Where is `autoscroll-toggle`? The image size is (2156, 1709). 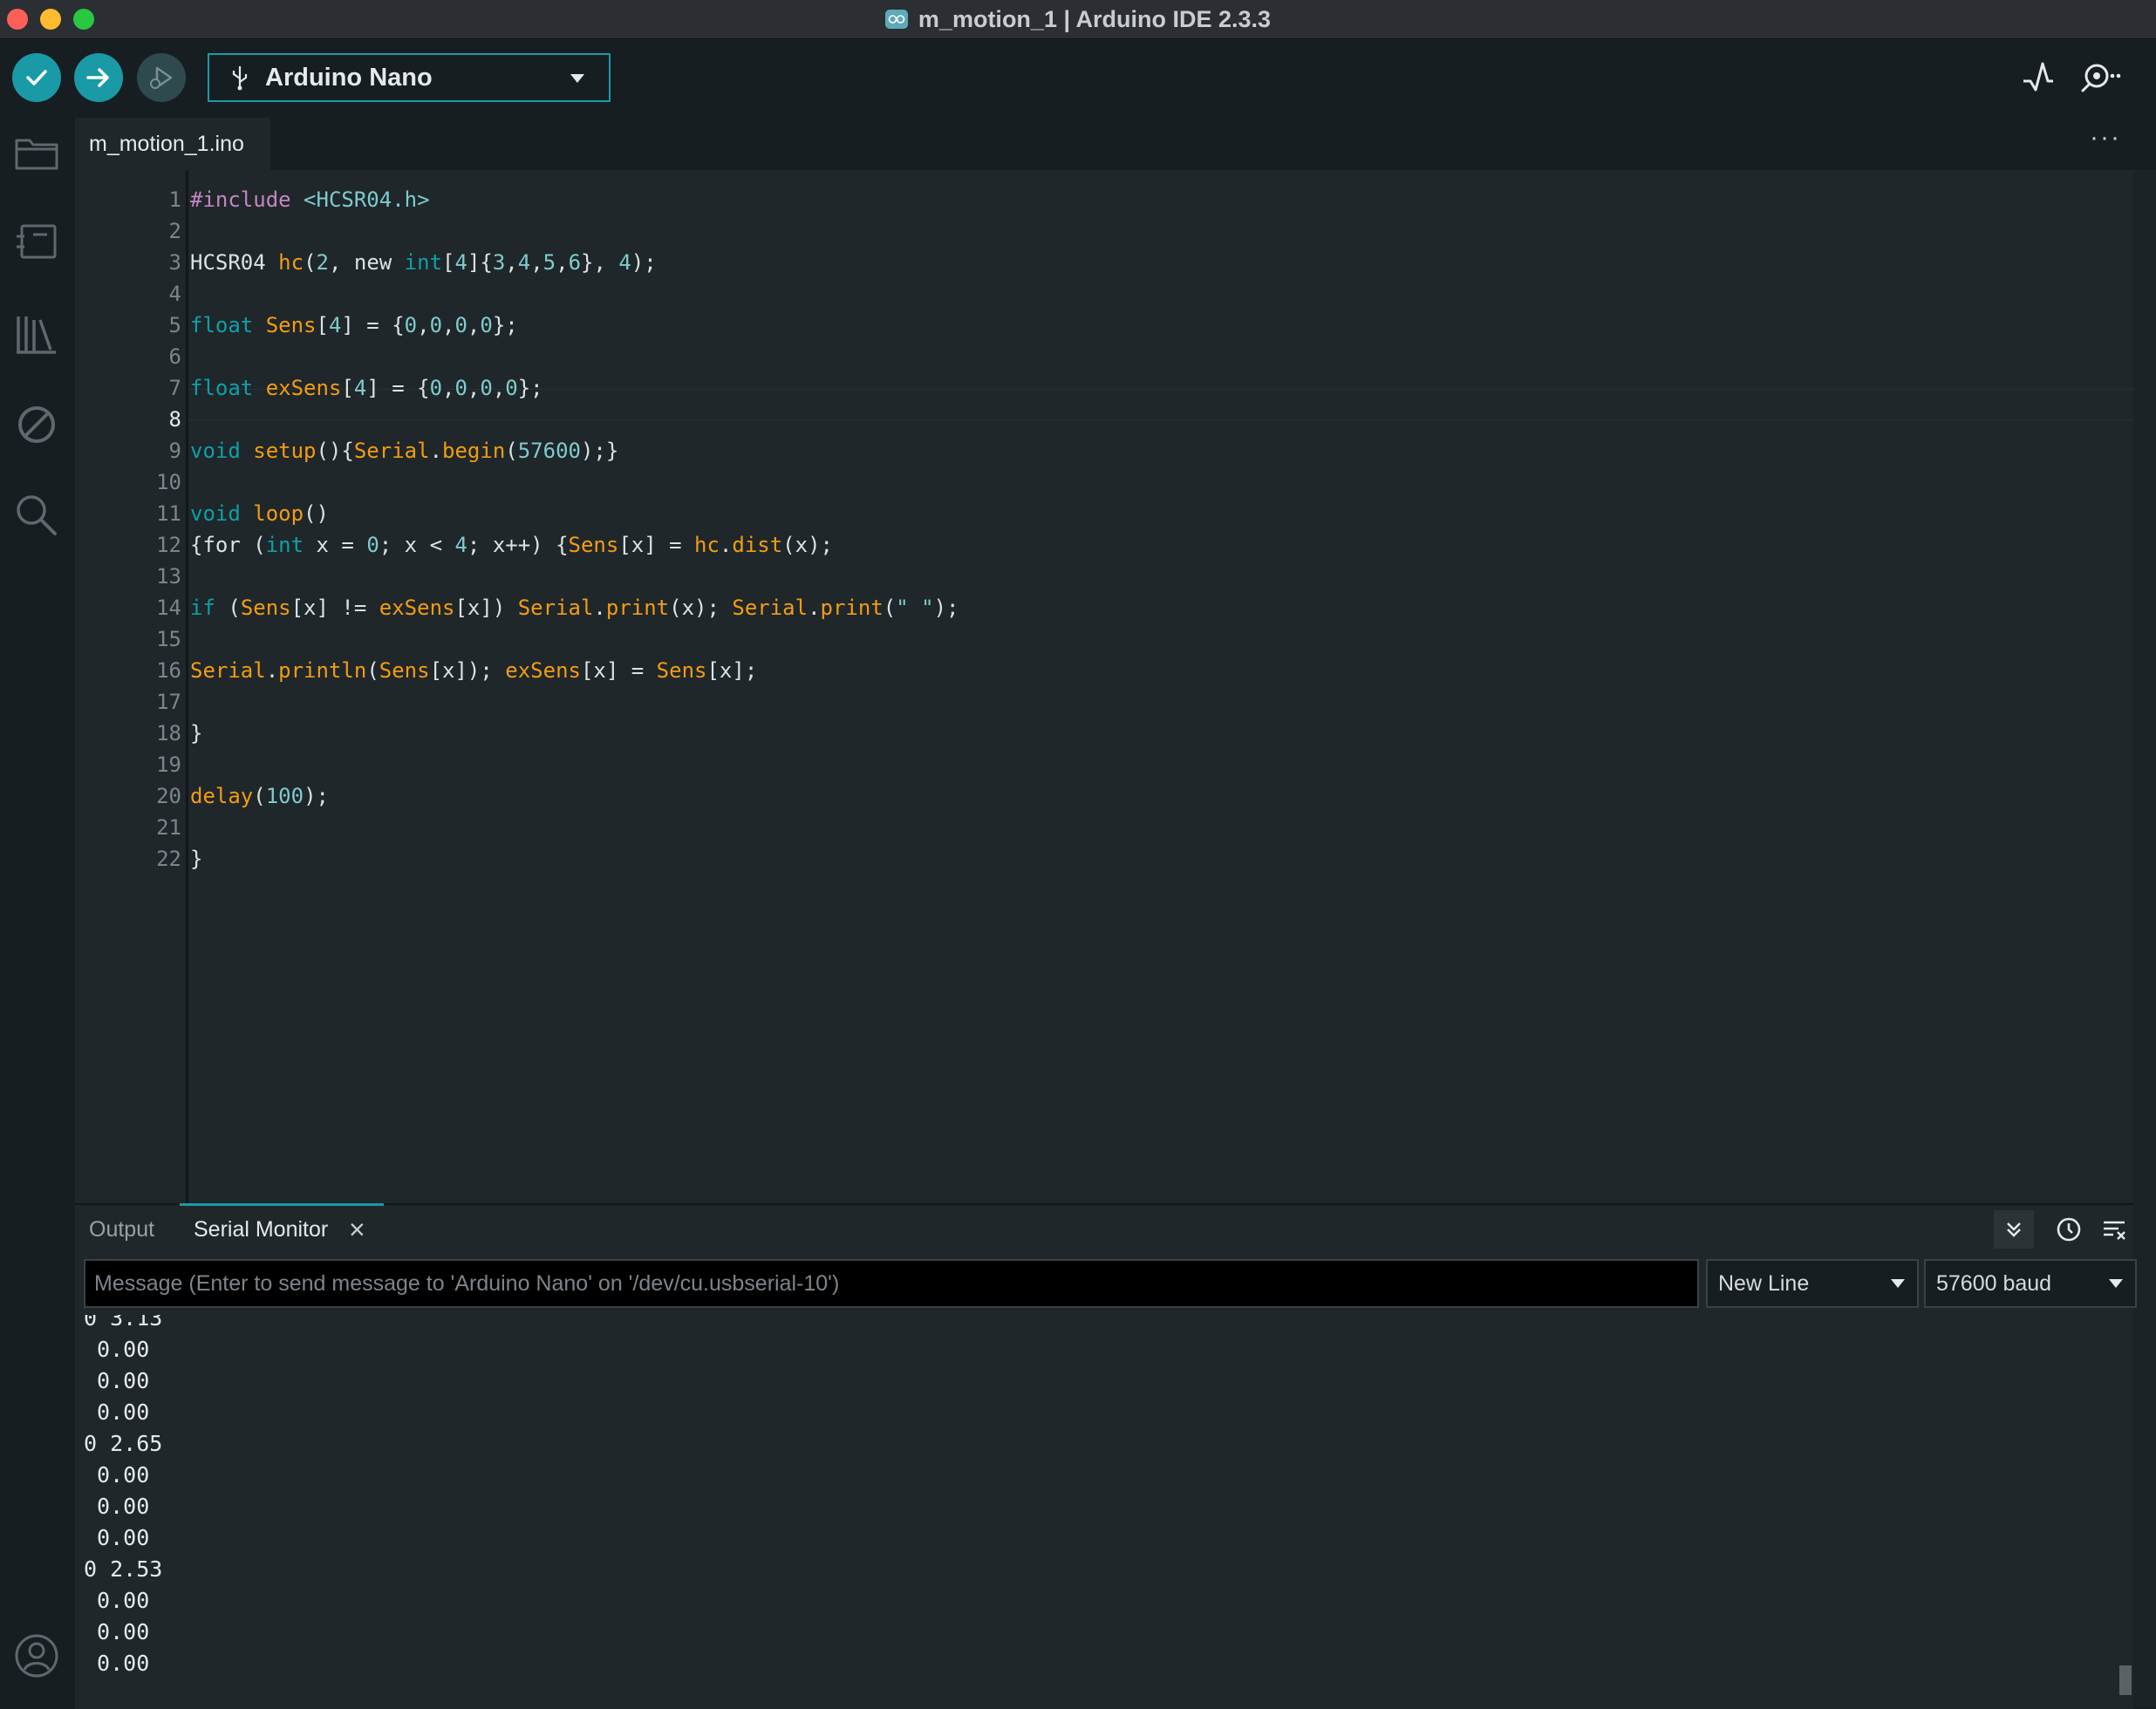
autoscroll-toggle is located at coordinates (2014, 1229).